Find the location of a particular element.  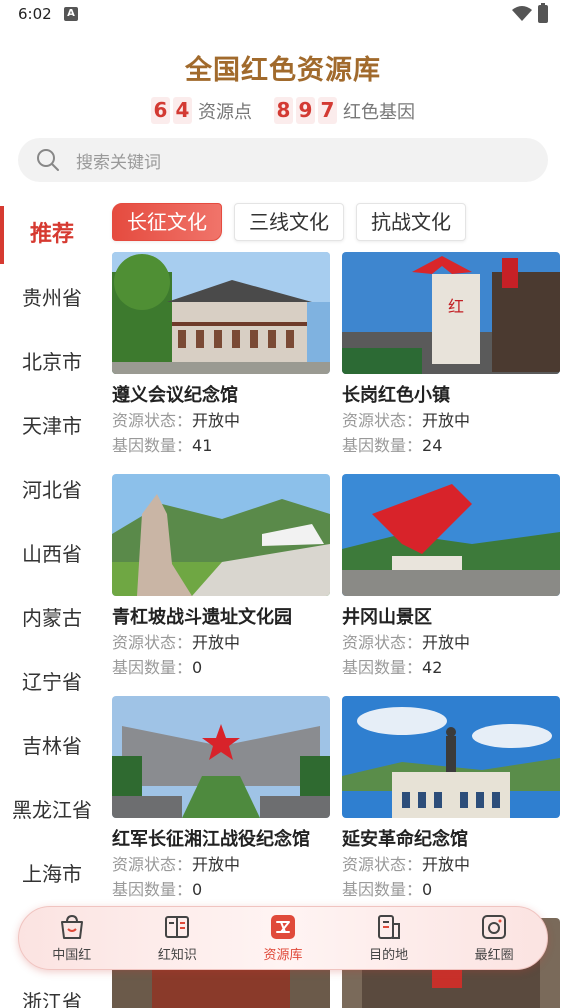

sidebar-item-recommend: 推荐 is located at coordinates (52, 232).